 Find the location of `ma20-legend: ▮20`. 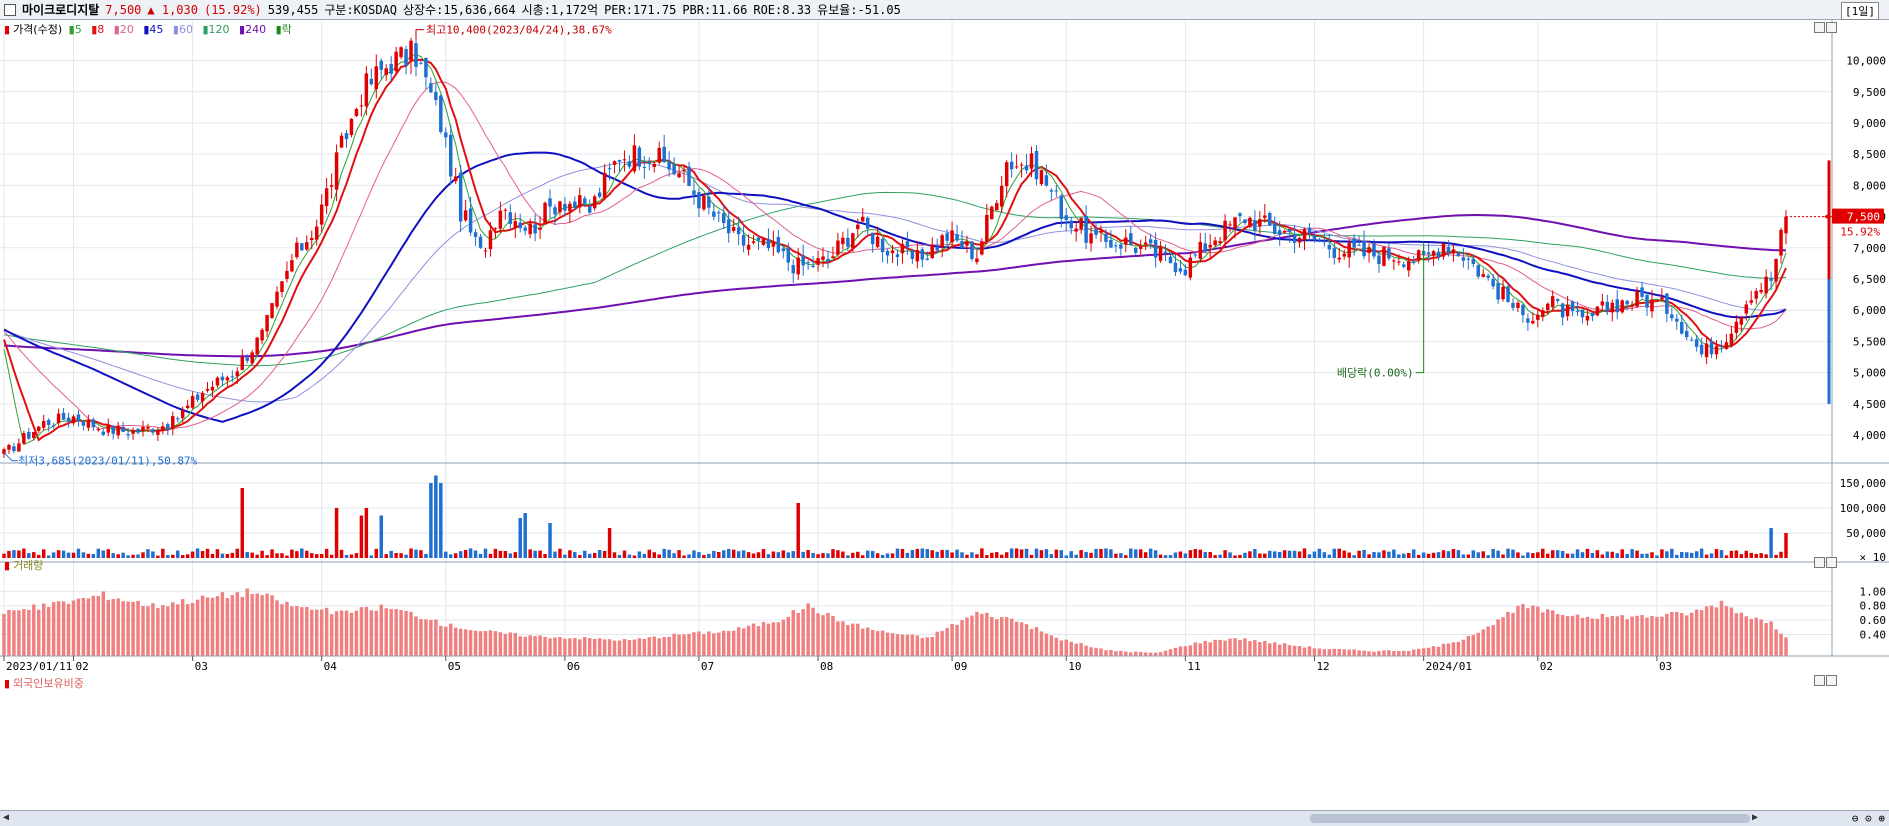

ma20-legend: ▮20 is located at coordinates (125, 29).